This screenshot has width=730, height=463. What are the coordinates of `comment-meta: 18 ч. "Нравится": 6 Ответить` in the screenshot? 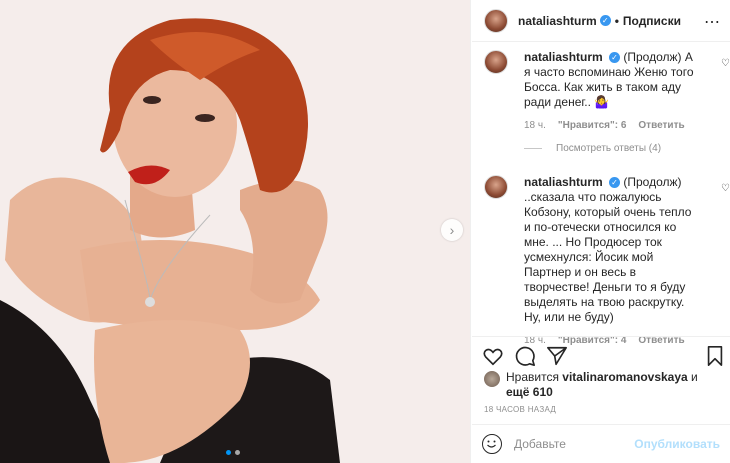 It's located at (624, 125).